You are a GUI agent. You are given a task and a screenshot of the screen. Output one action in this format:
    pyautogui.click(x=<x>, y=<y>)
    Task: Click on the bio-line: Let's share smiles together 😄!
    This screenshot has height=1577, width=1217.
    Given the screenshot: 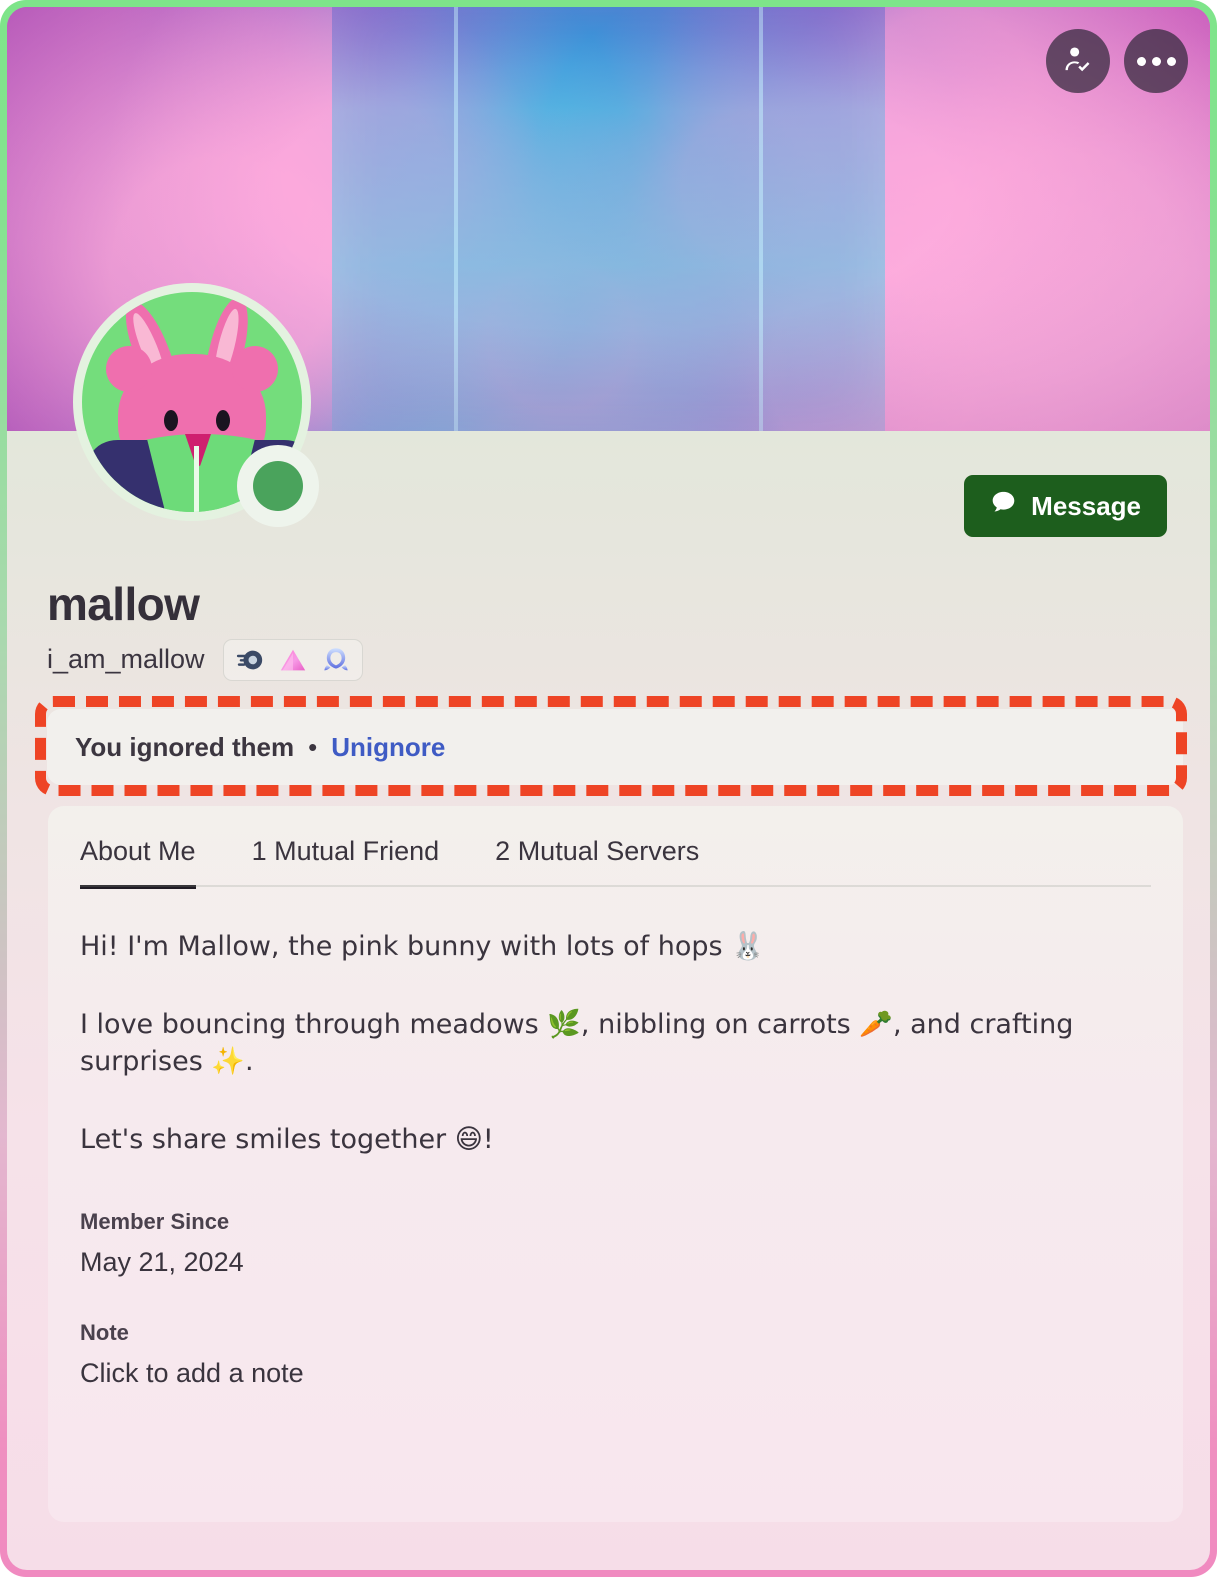 What is the action you would take?
    pyautogui.click(x=287, y=1140)
    